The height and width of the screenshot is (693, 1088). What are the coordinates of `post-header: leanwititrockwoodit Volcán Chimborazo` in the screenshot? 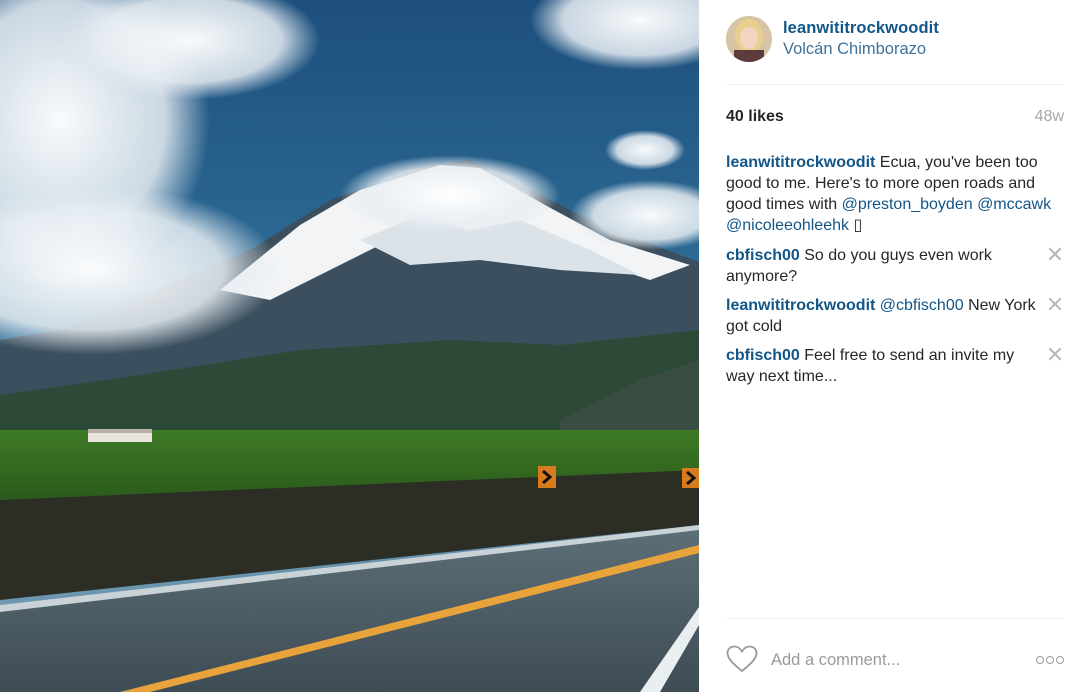 It's located at (895, 49).